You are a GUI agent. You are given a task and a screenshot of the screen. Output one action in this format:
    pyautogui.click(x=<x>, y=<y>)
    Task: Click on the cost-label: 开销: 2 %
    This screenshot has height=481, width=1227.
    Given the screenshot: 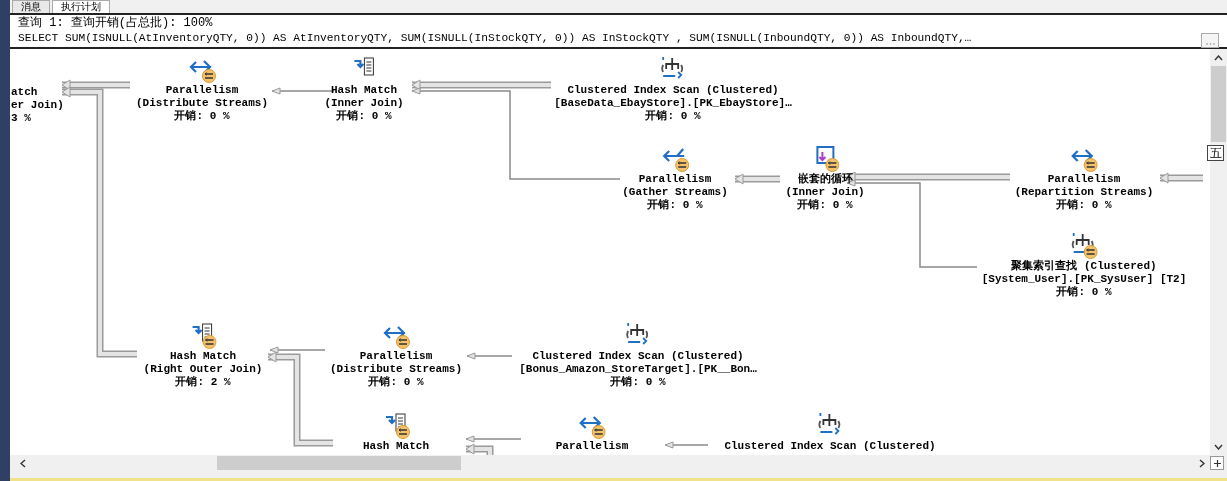 What is the action you would take?
    pyautogui.click(x=203, y=382)
    